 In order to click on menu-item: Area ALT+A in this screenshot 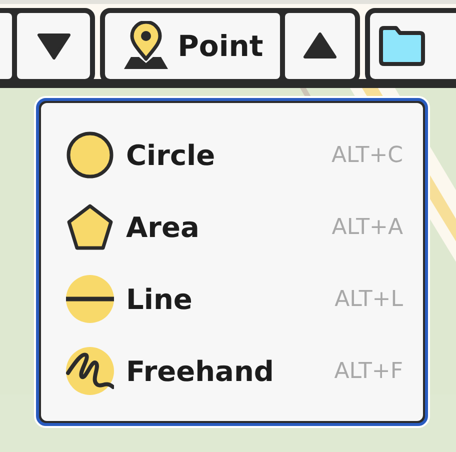, I will do `click(234, 227)`.